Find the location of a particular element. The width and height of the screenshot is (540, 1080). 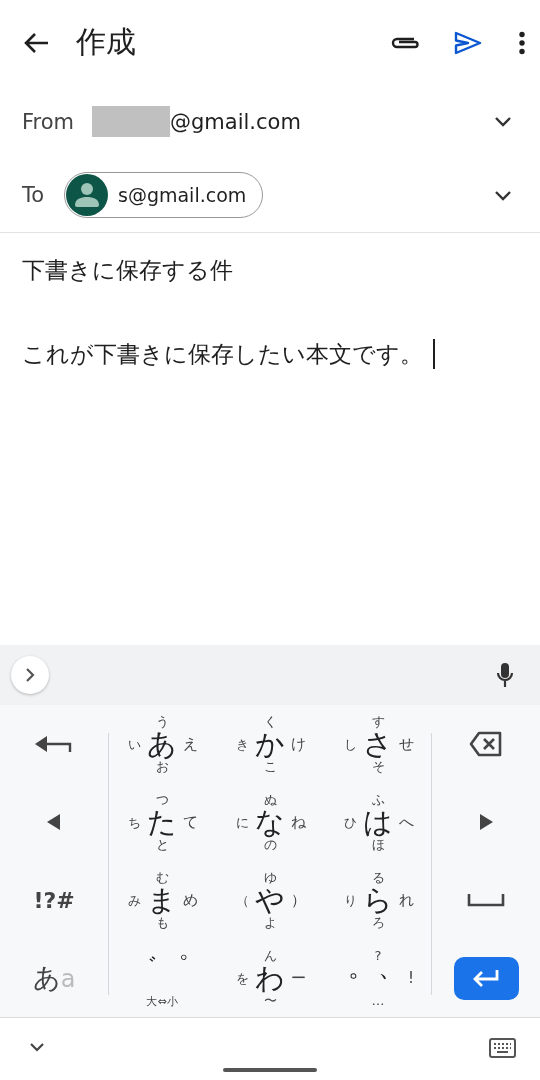

kana-key: ゛゜ 大⇔小 is located at coordinates (162, 978).